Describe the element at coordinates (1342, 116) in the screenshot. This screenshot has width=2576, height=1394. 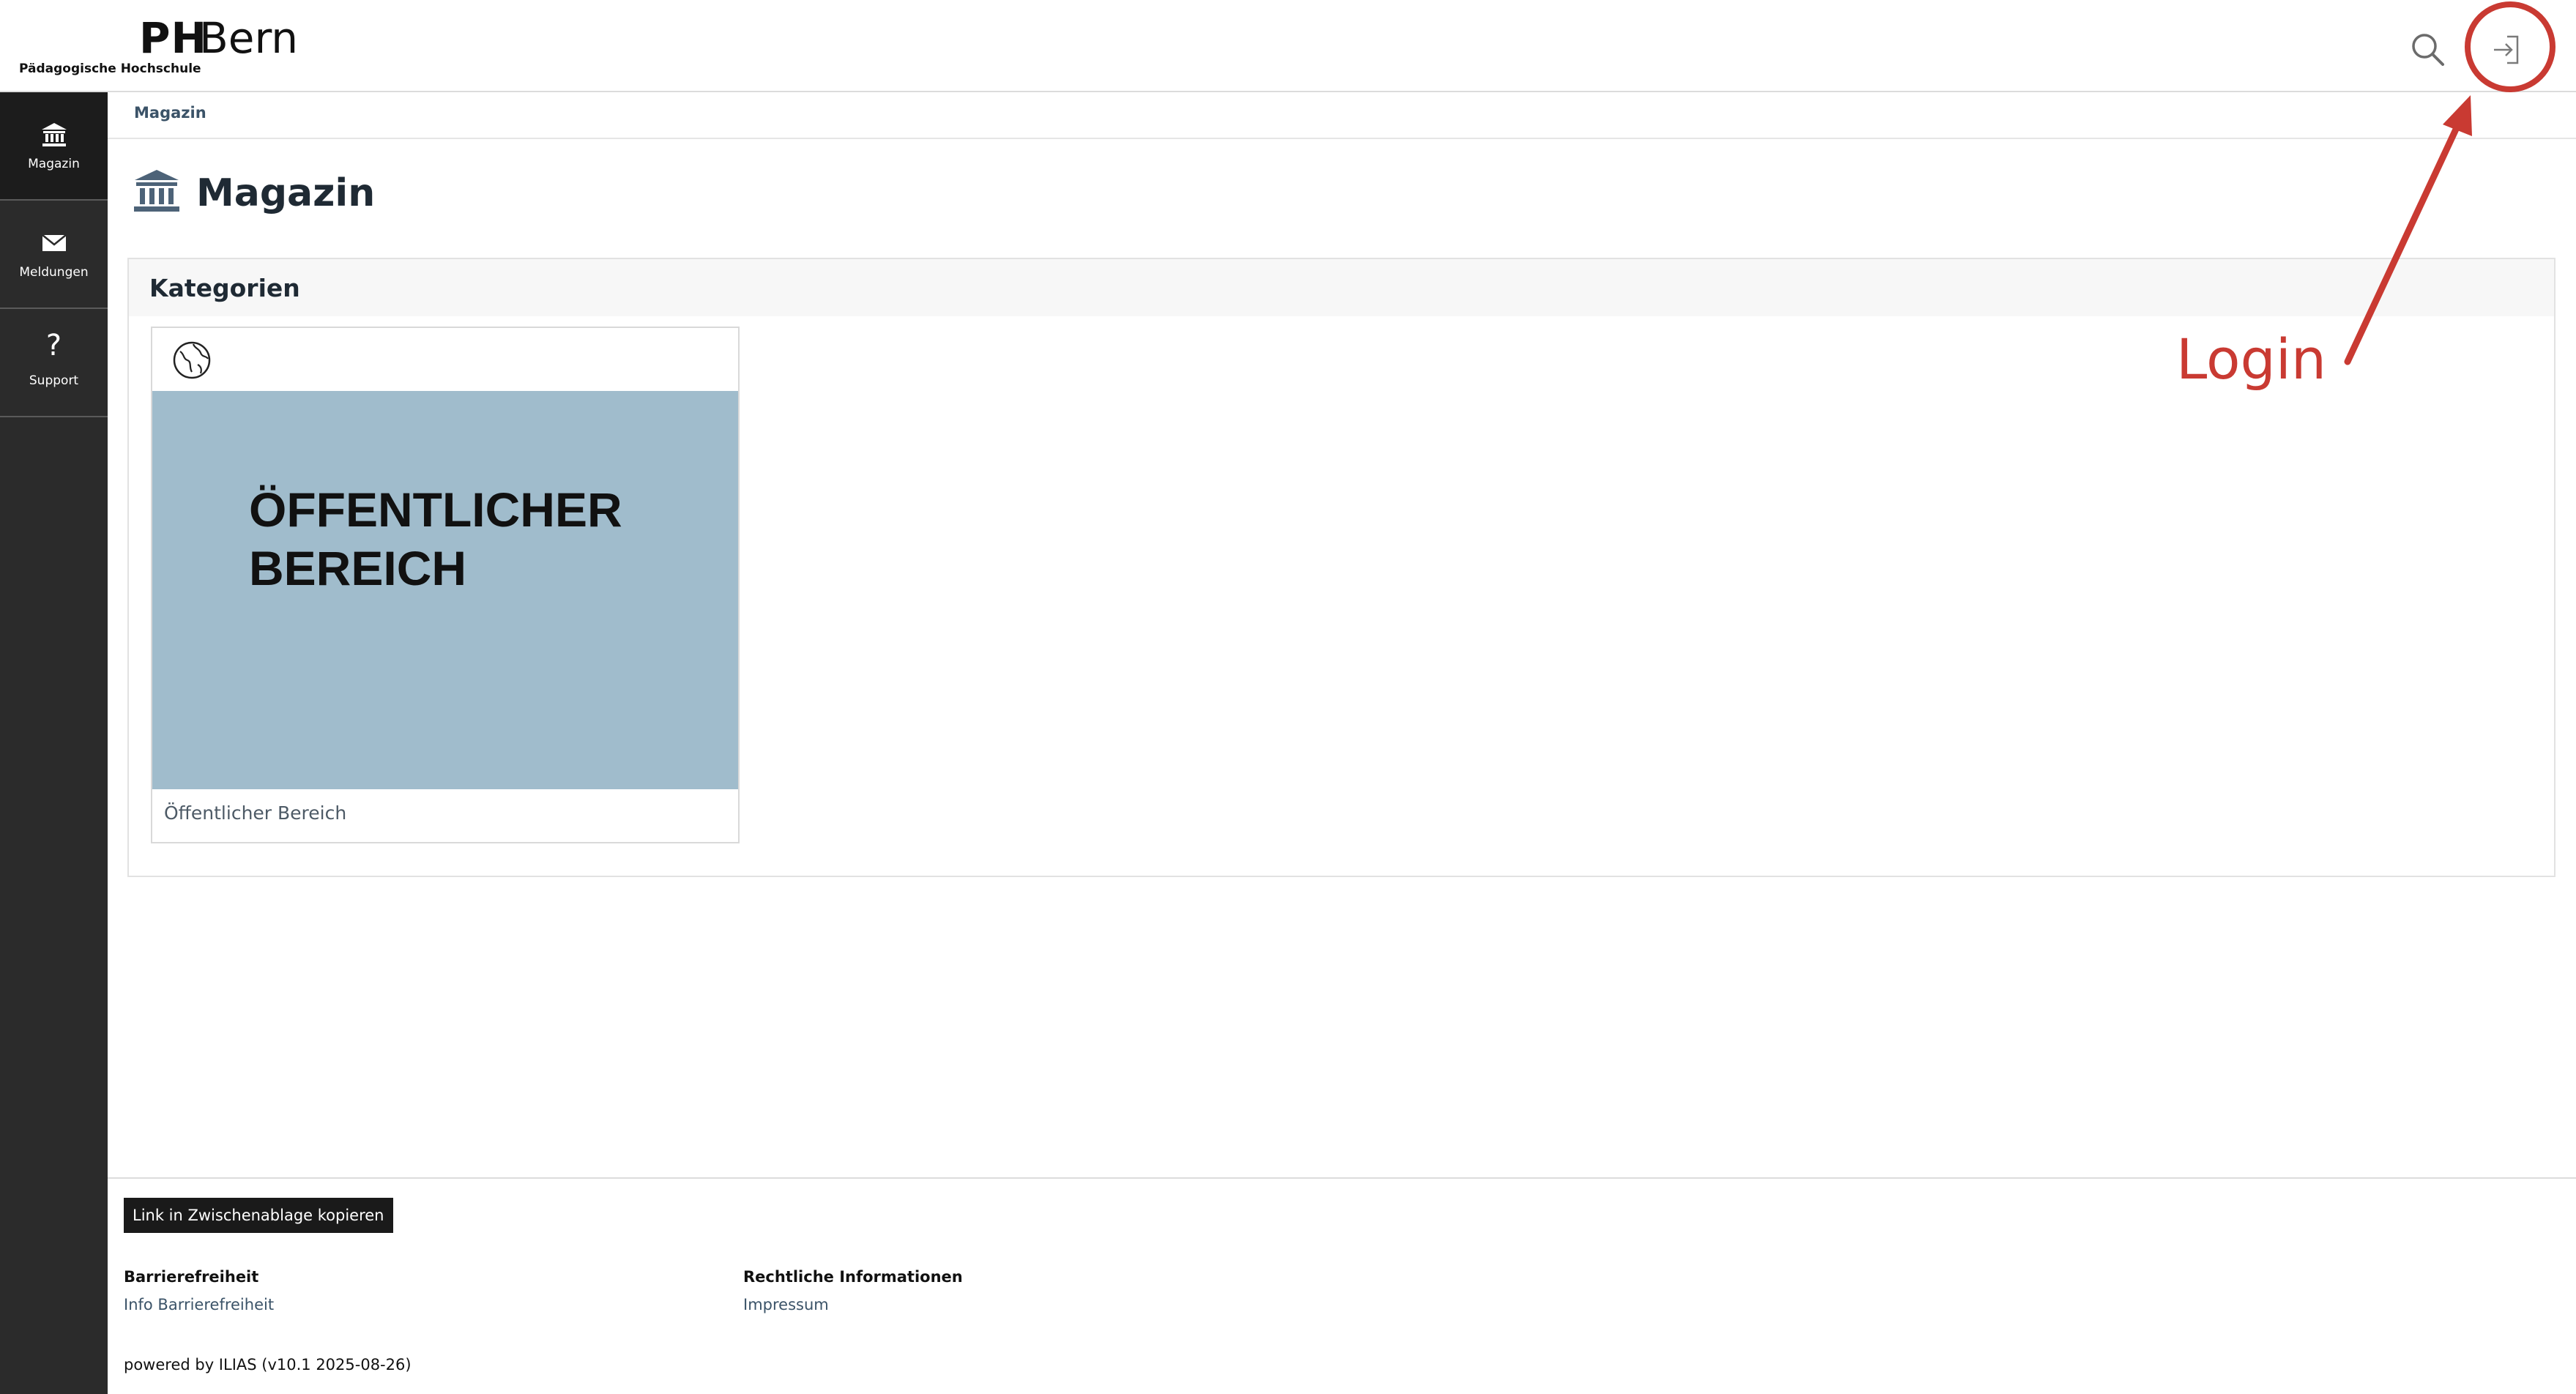
I see `breadcrumb-bar: Magazin` at that location.